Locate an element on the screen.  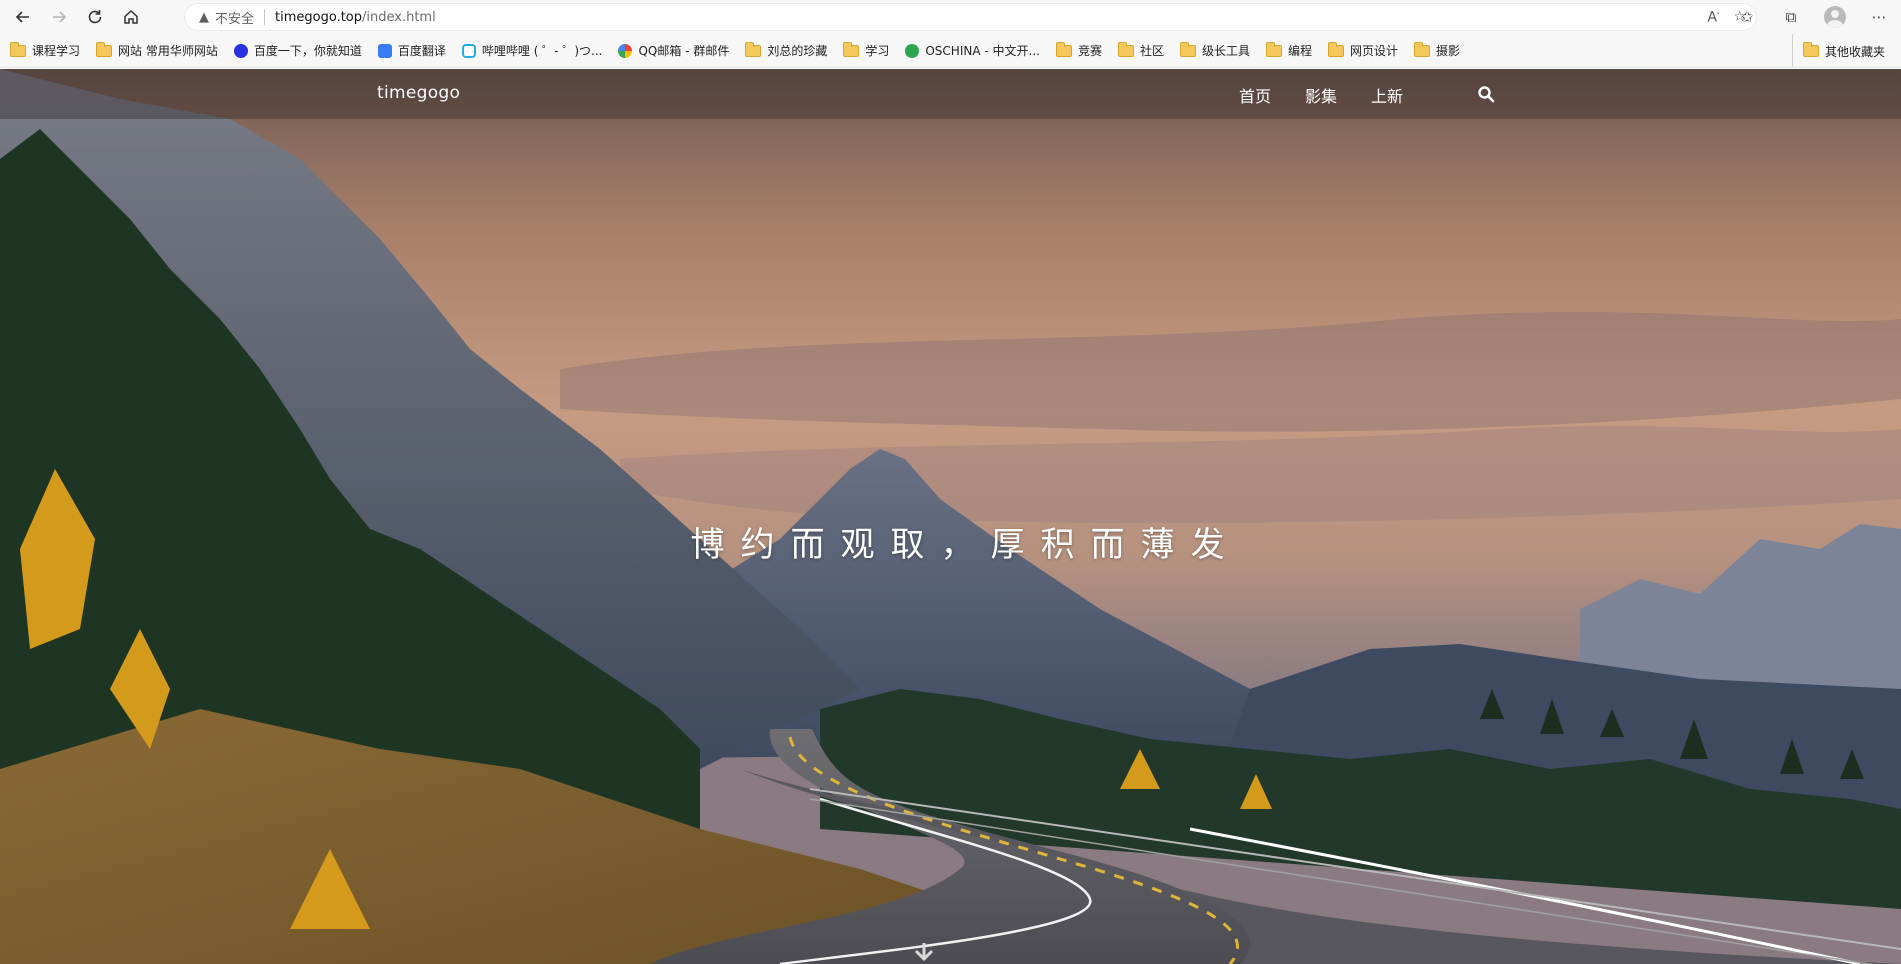
collections-icon: ⧉ is located at coordinates (1791, 17).